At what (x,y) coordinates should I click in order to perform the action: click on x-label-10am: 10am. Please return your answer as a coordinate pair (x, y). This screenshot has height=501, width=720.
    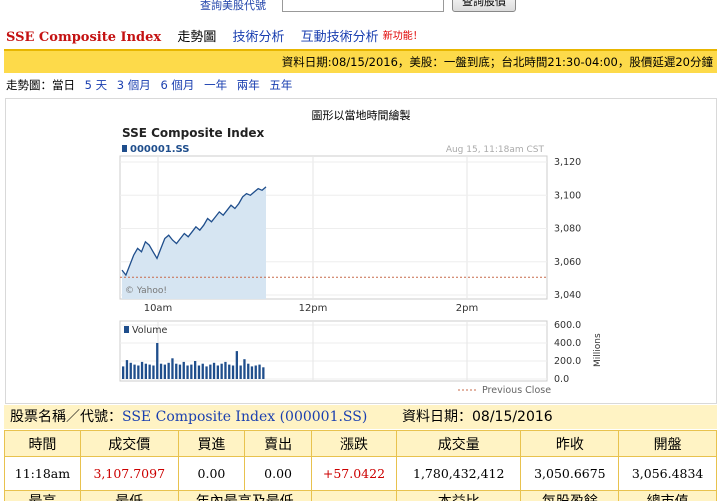
    Looking at the image, I should click on (158, 308).